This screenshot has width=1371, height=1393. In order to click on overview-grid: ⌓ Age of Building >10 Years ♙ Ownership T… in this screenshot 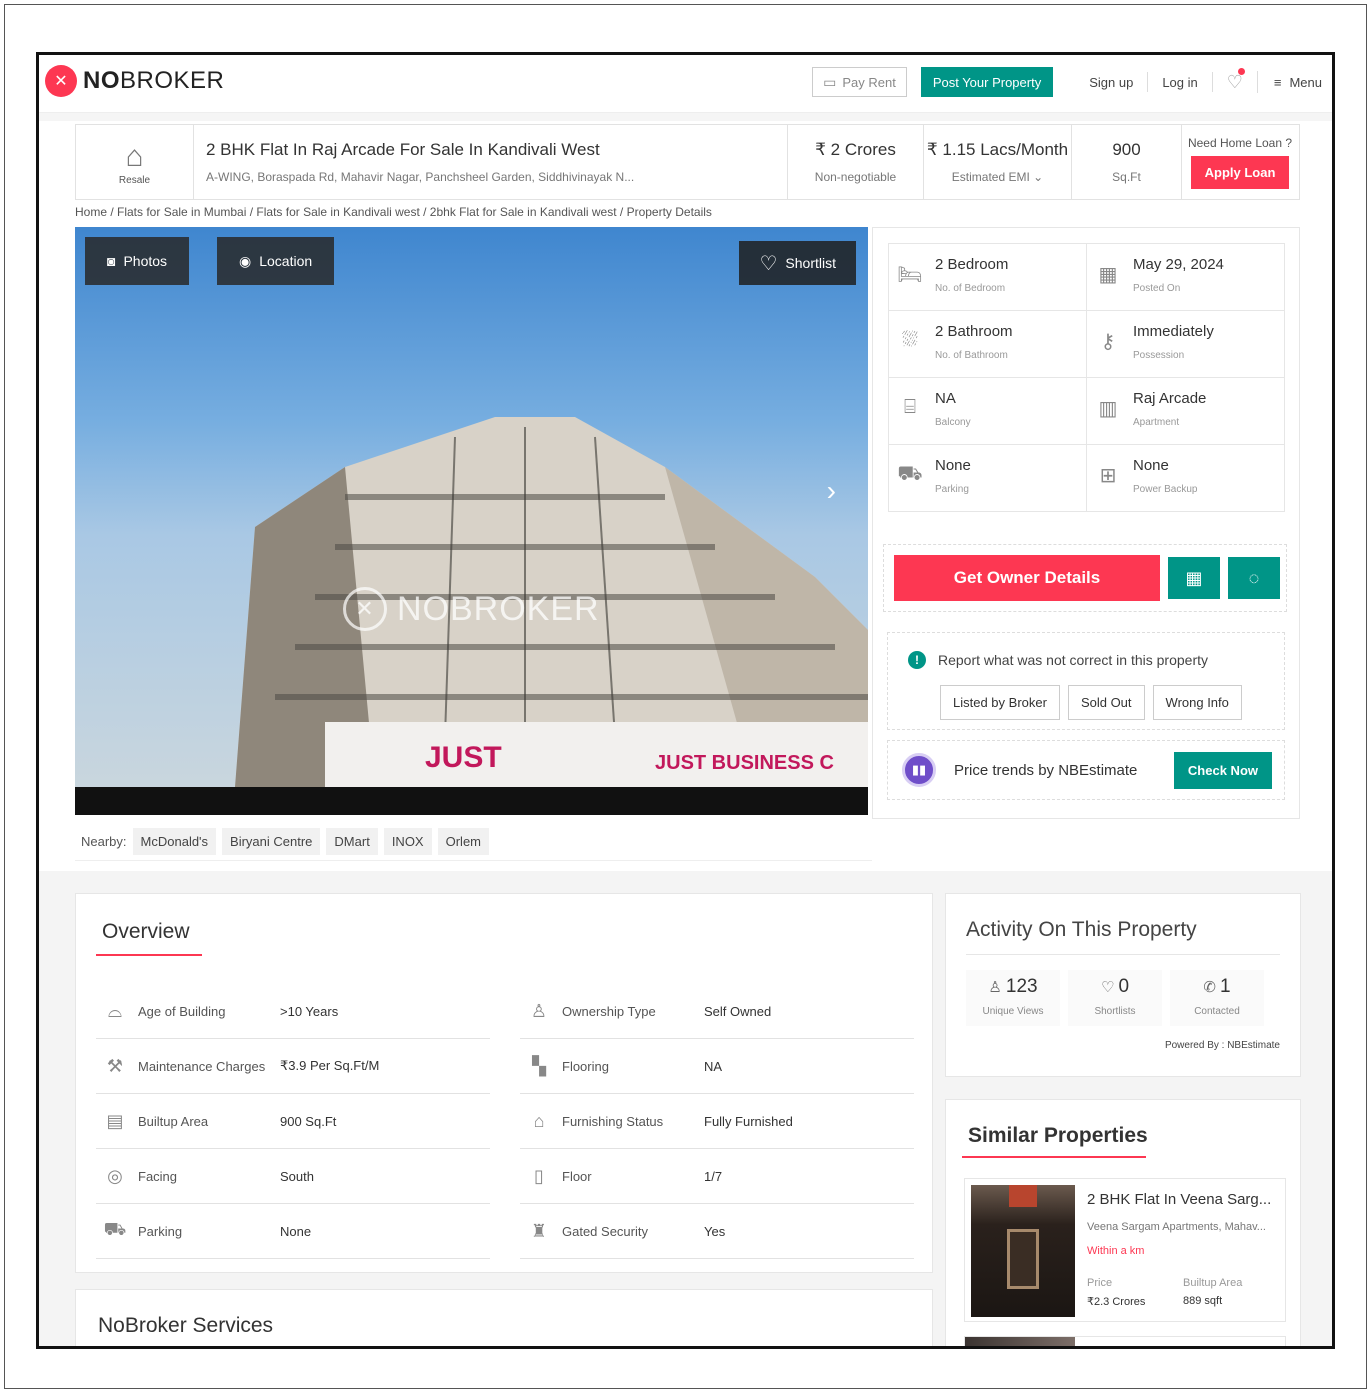, I will do `click(505, 1121)`.